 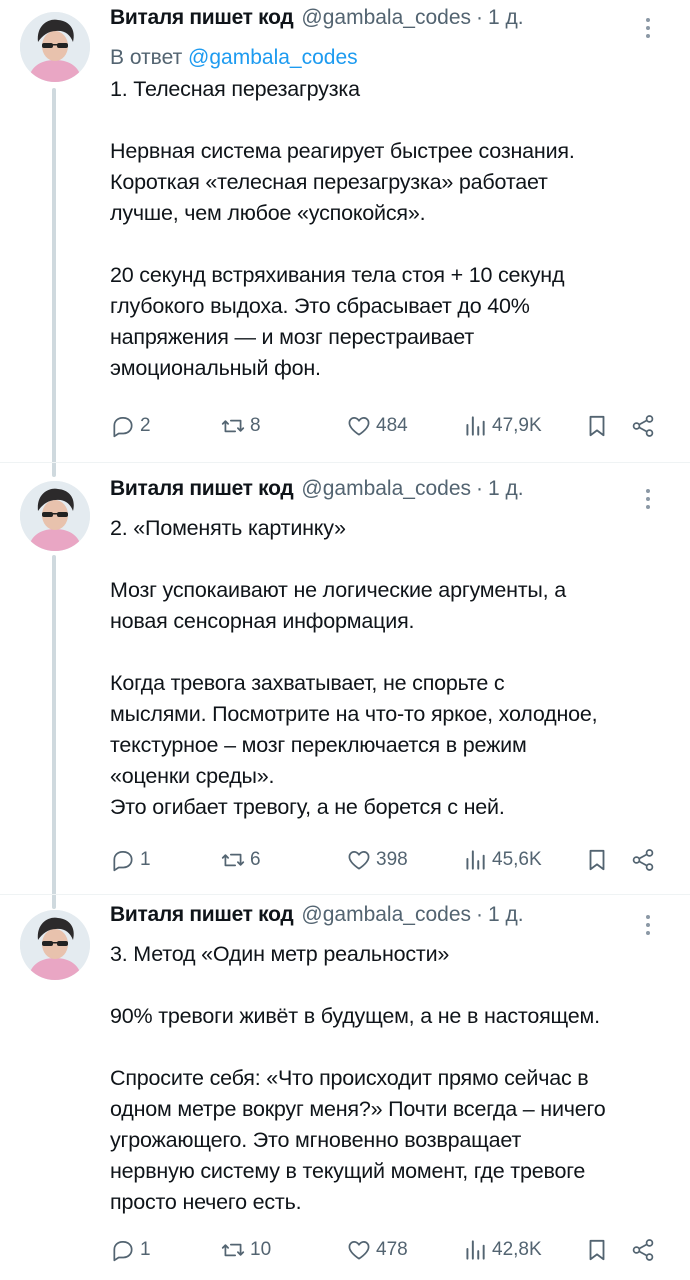 What do you see at coordinates (255, 859) in the screenshot?
I see `retweet-count: 6` at bounding box center [255, 859].